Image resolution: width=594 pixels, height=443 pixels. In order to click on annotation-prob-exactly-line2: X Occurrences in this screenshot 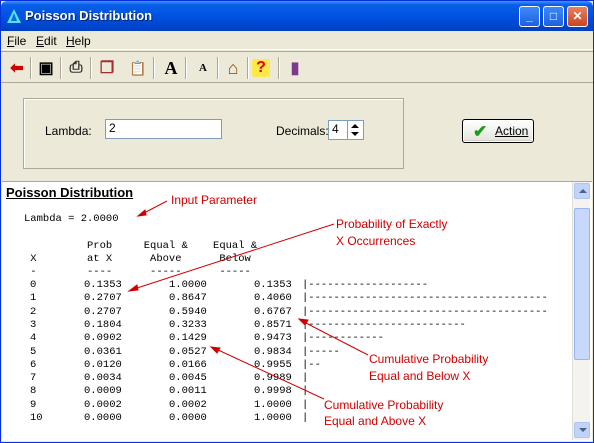, I will do `click(376, 241)`.